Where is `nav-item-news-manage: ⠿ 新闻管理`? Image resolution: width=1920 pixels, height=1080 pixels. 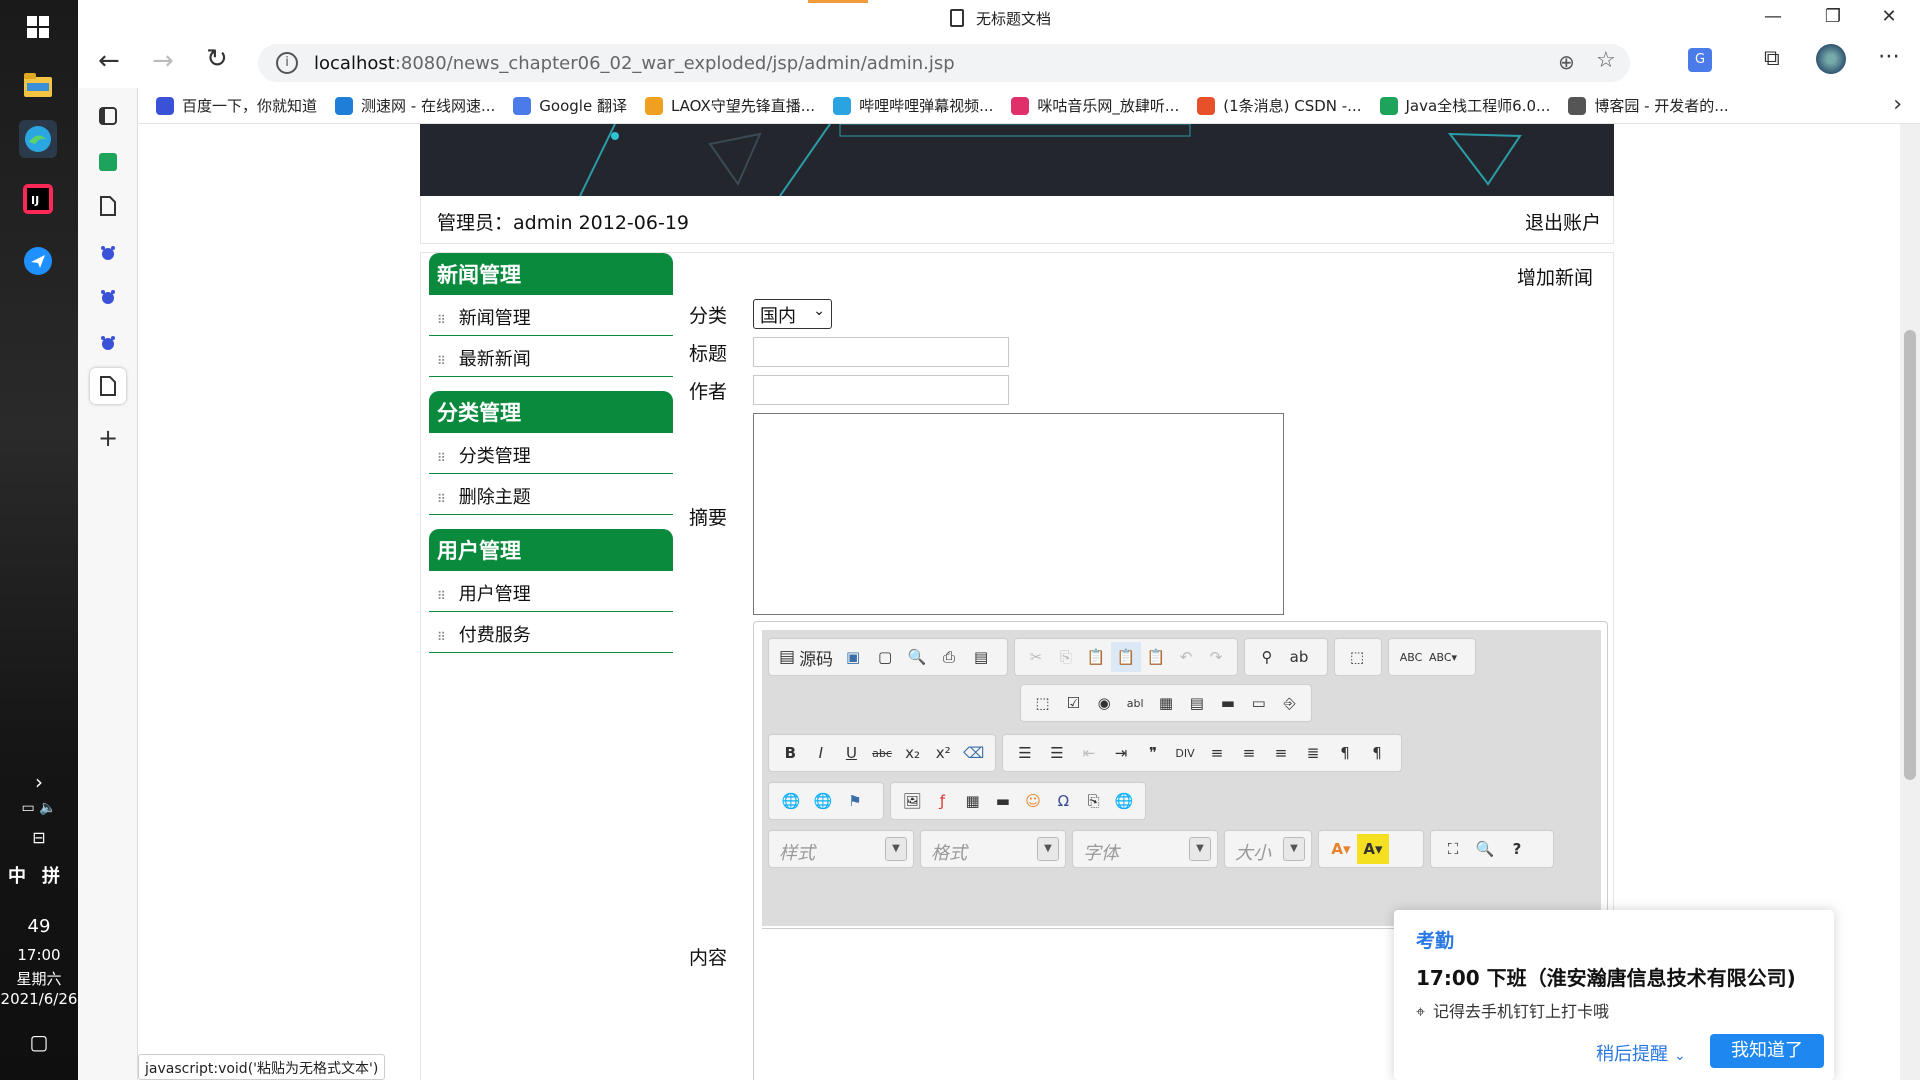
nav-item-news-manage: ⠿ 新闻管理 is located at coordinates (551, 315).